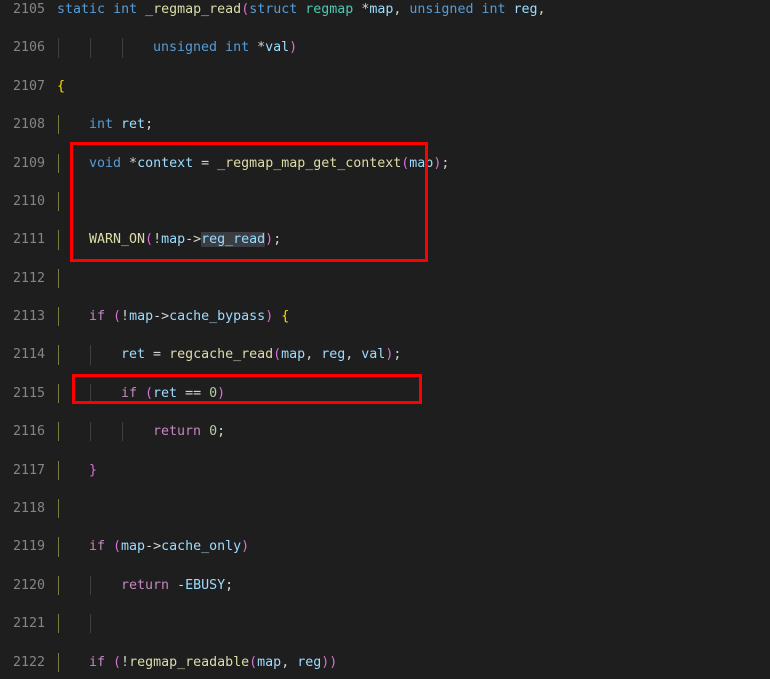 This screenshot has height=679, width=770. I want to click on code-line: 2112, so click(385, 278).